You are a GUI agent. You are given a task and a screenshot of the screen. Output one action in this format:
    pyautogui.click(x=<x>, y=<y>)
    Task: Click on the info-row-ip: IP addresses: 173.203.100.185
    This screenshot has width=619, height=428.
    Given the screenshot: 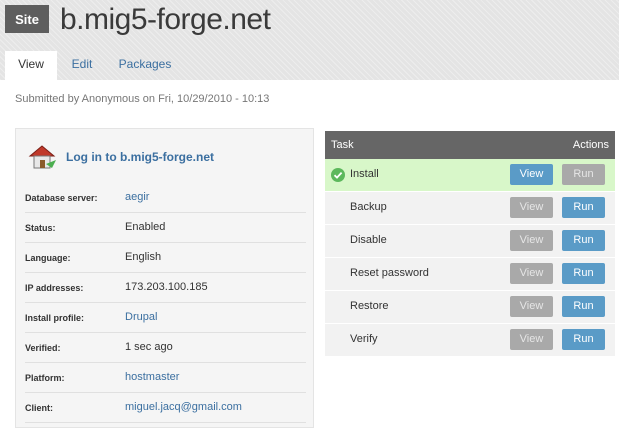 What is the action you would take?
    pyautogui.click(x=165, y=288)
    